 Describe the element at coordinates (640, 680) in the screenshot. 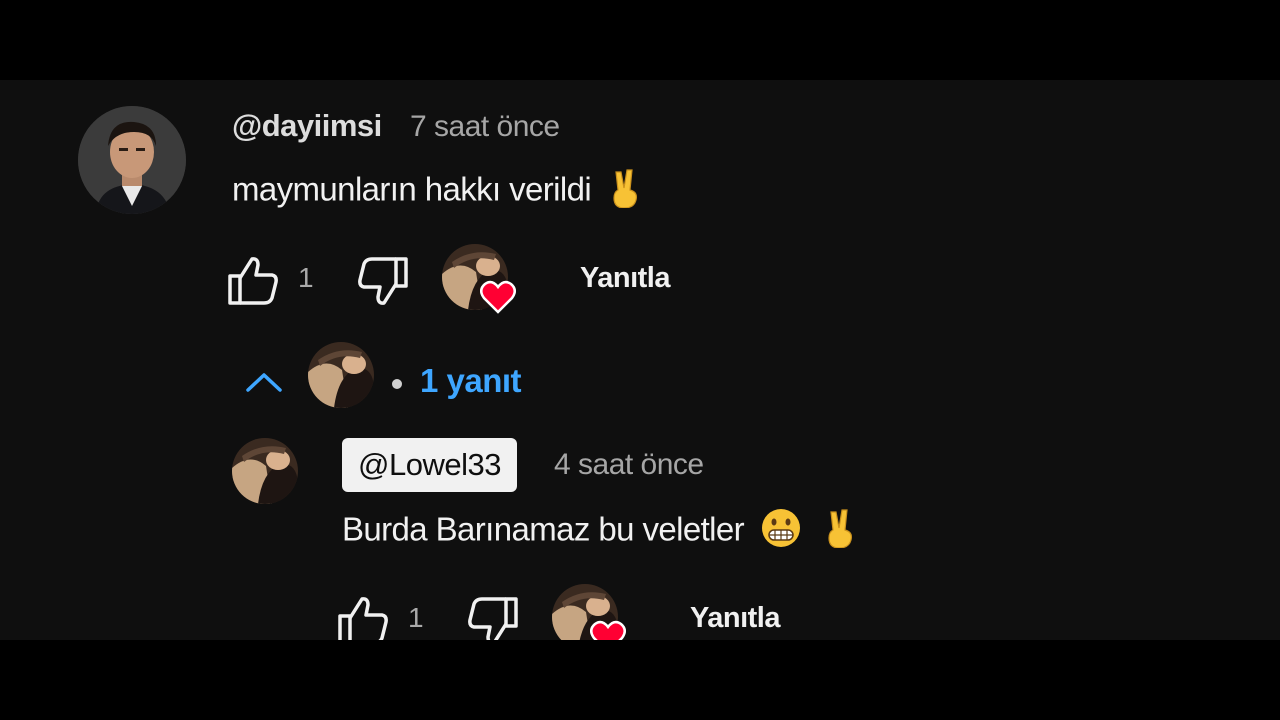

I see `letterbox-bottom` at that location.